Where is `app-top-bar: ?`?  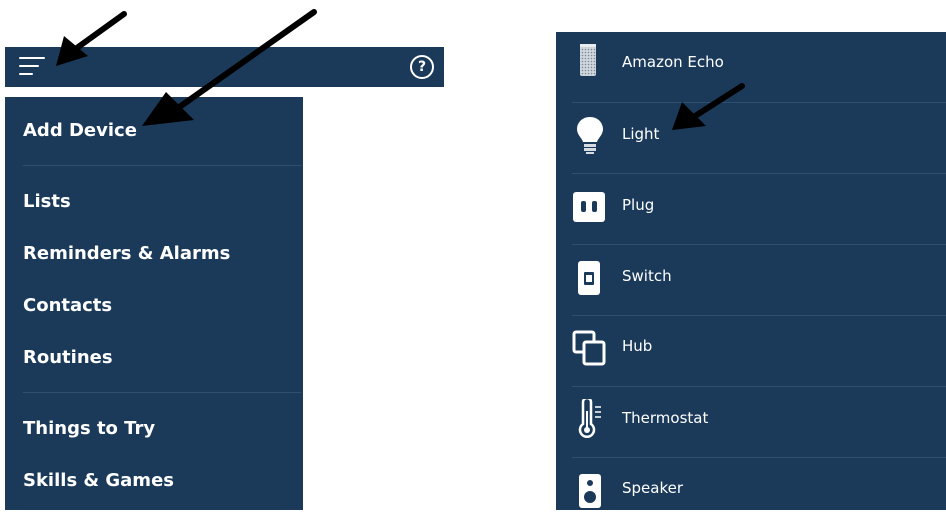 app-top-bar: ? is located at coordinates (224, 67).